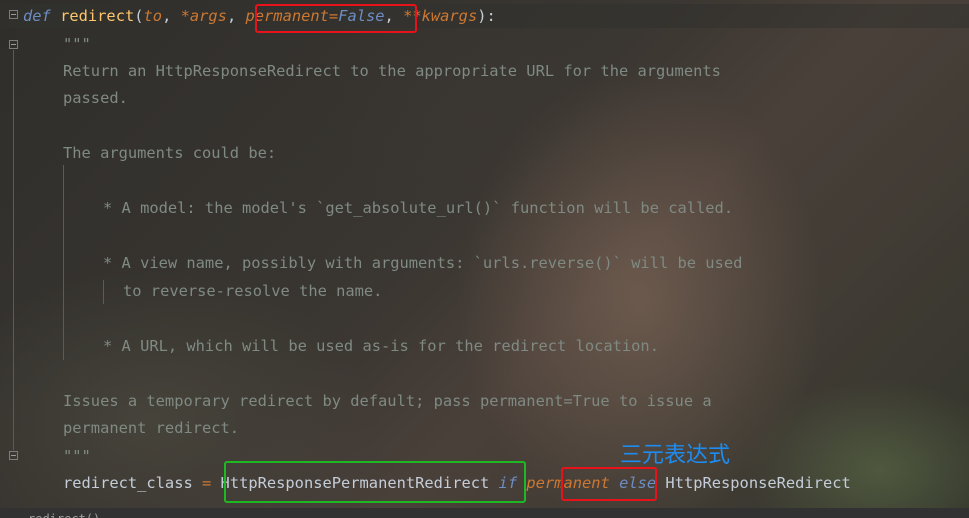  I want to click on class-redirect: HttpResponseRedirect, so click(758, 483).